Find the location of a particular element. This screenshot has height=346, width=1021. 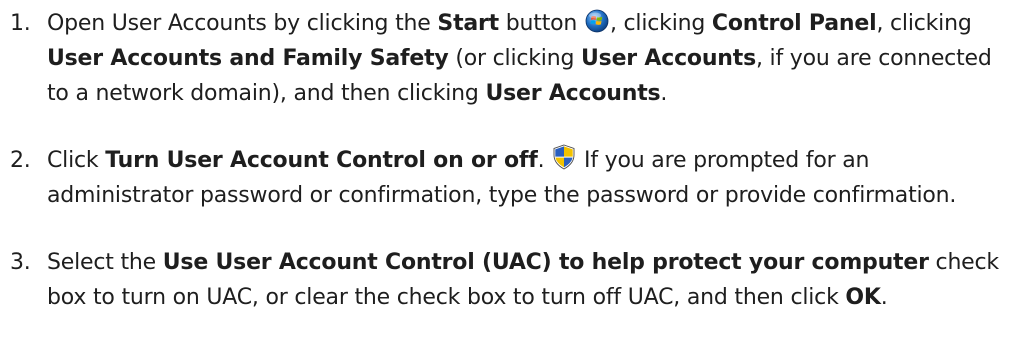

user-accounts-family-safety-term: User Accounts and Family Safety is located at coordinates (248, 58).